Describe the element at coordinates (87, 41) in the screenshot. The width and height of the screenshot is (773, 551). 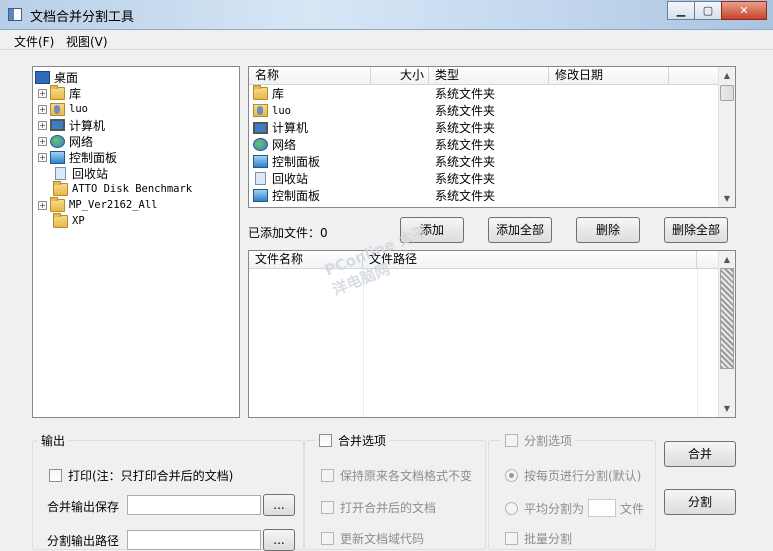
I see `menu-view: 视图(V)` at that location.